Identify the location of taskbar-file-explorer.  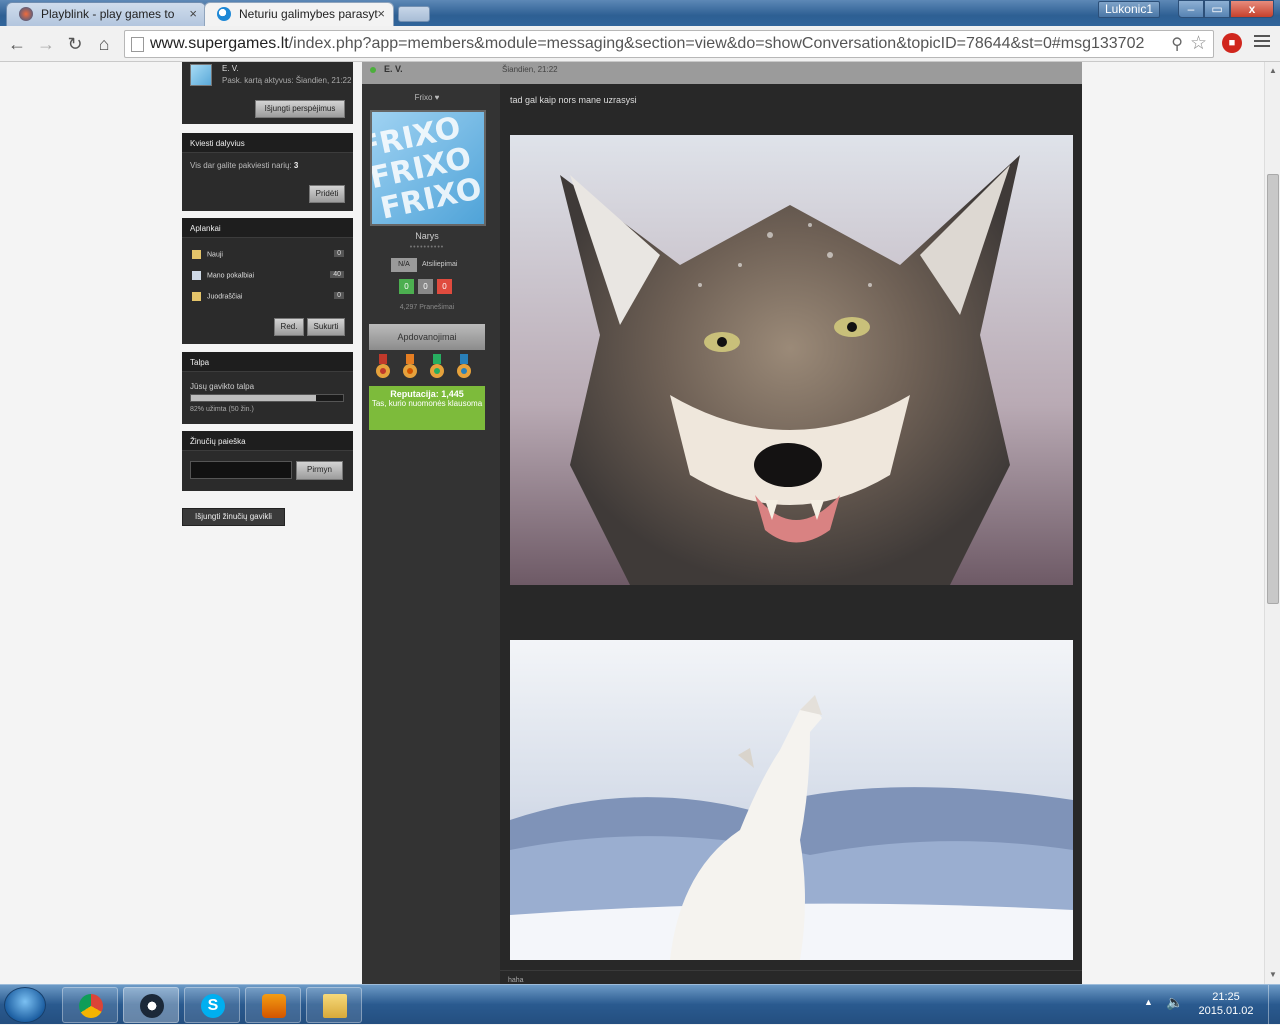
(334, 1005).